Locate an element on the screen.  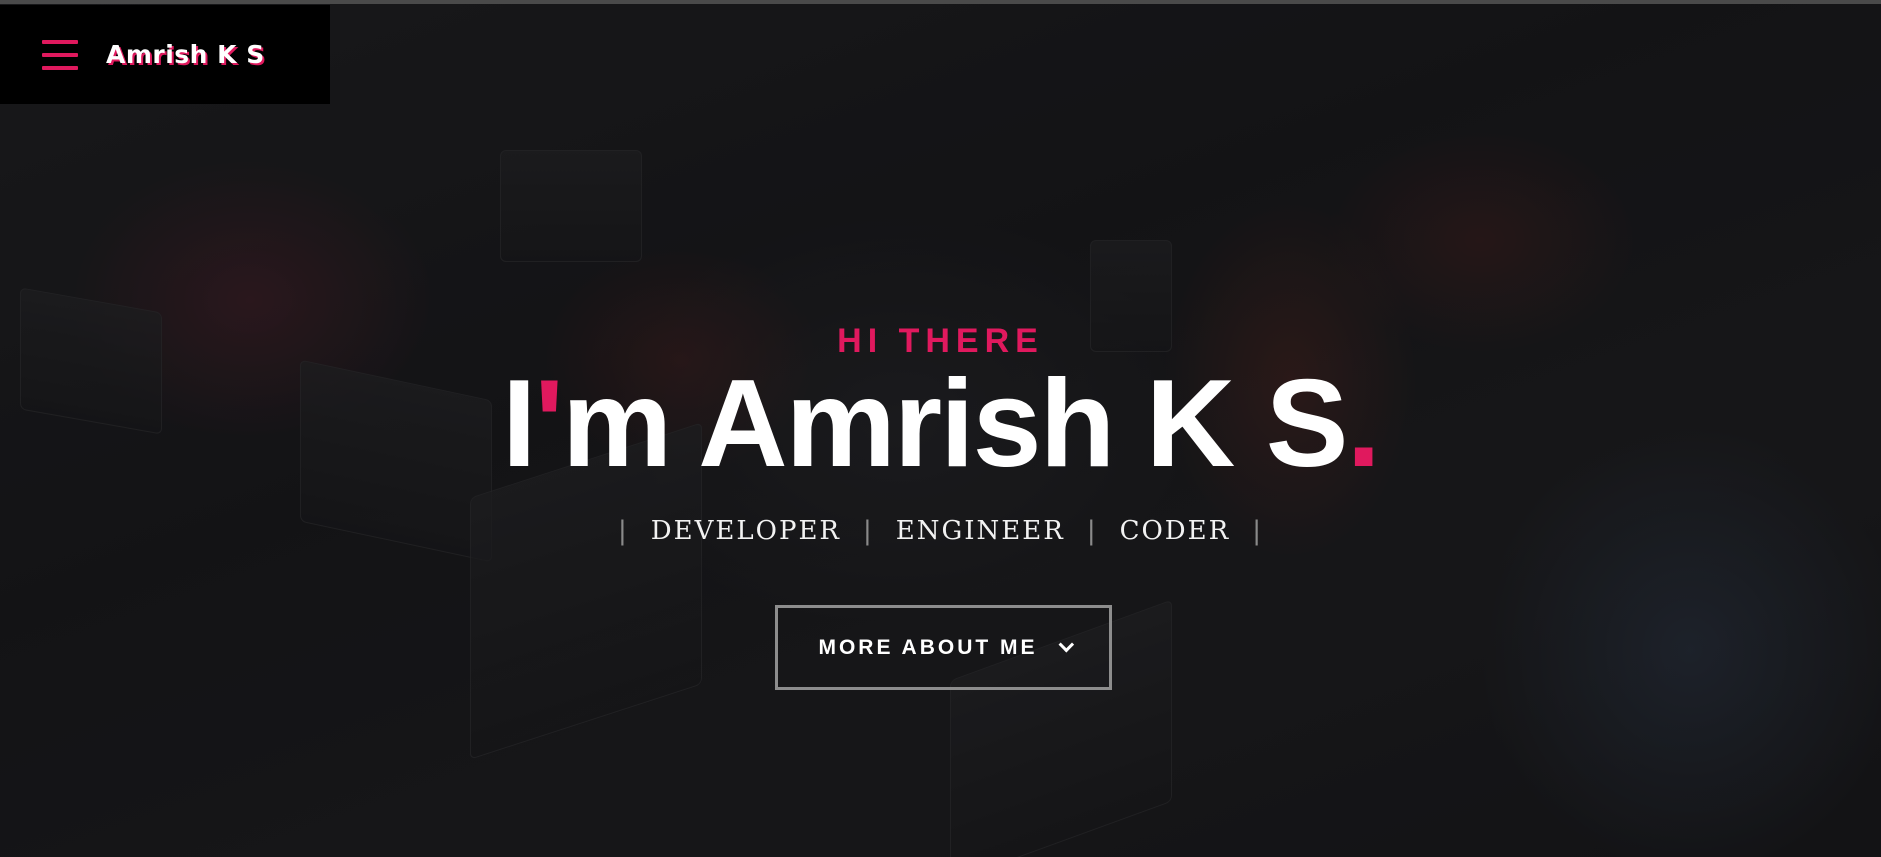
role-coder: CODER is located at coordinates (1175, 531).